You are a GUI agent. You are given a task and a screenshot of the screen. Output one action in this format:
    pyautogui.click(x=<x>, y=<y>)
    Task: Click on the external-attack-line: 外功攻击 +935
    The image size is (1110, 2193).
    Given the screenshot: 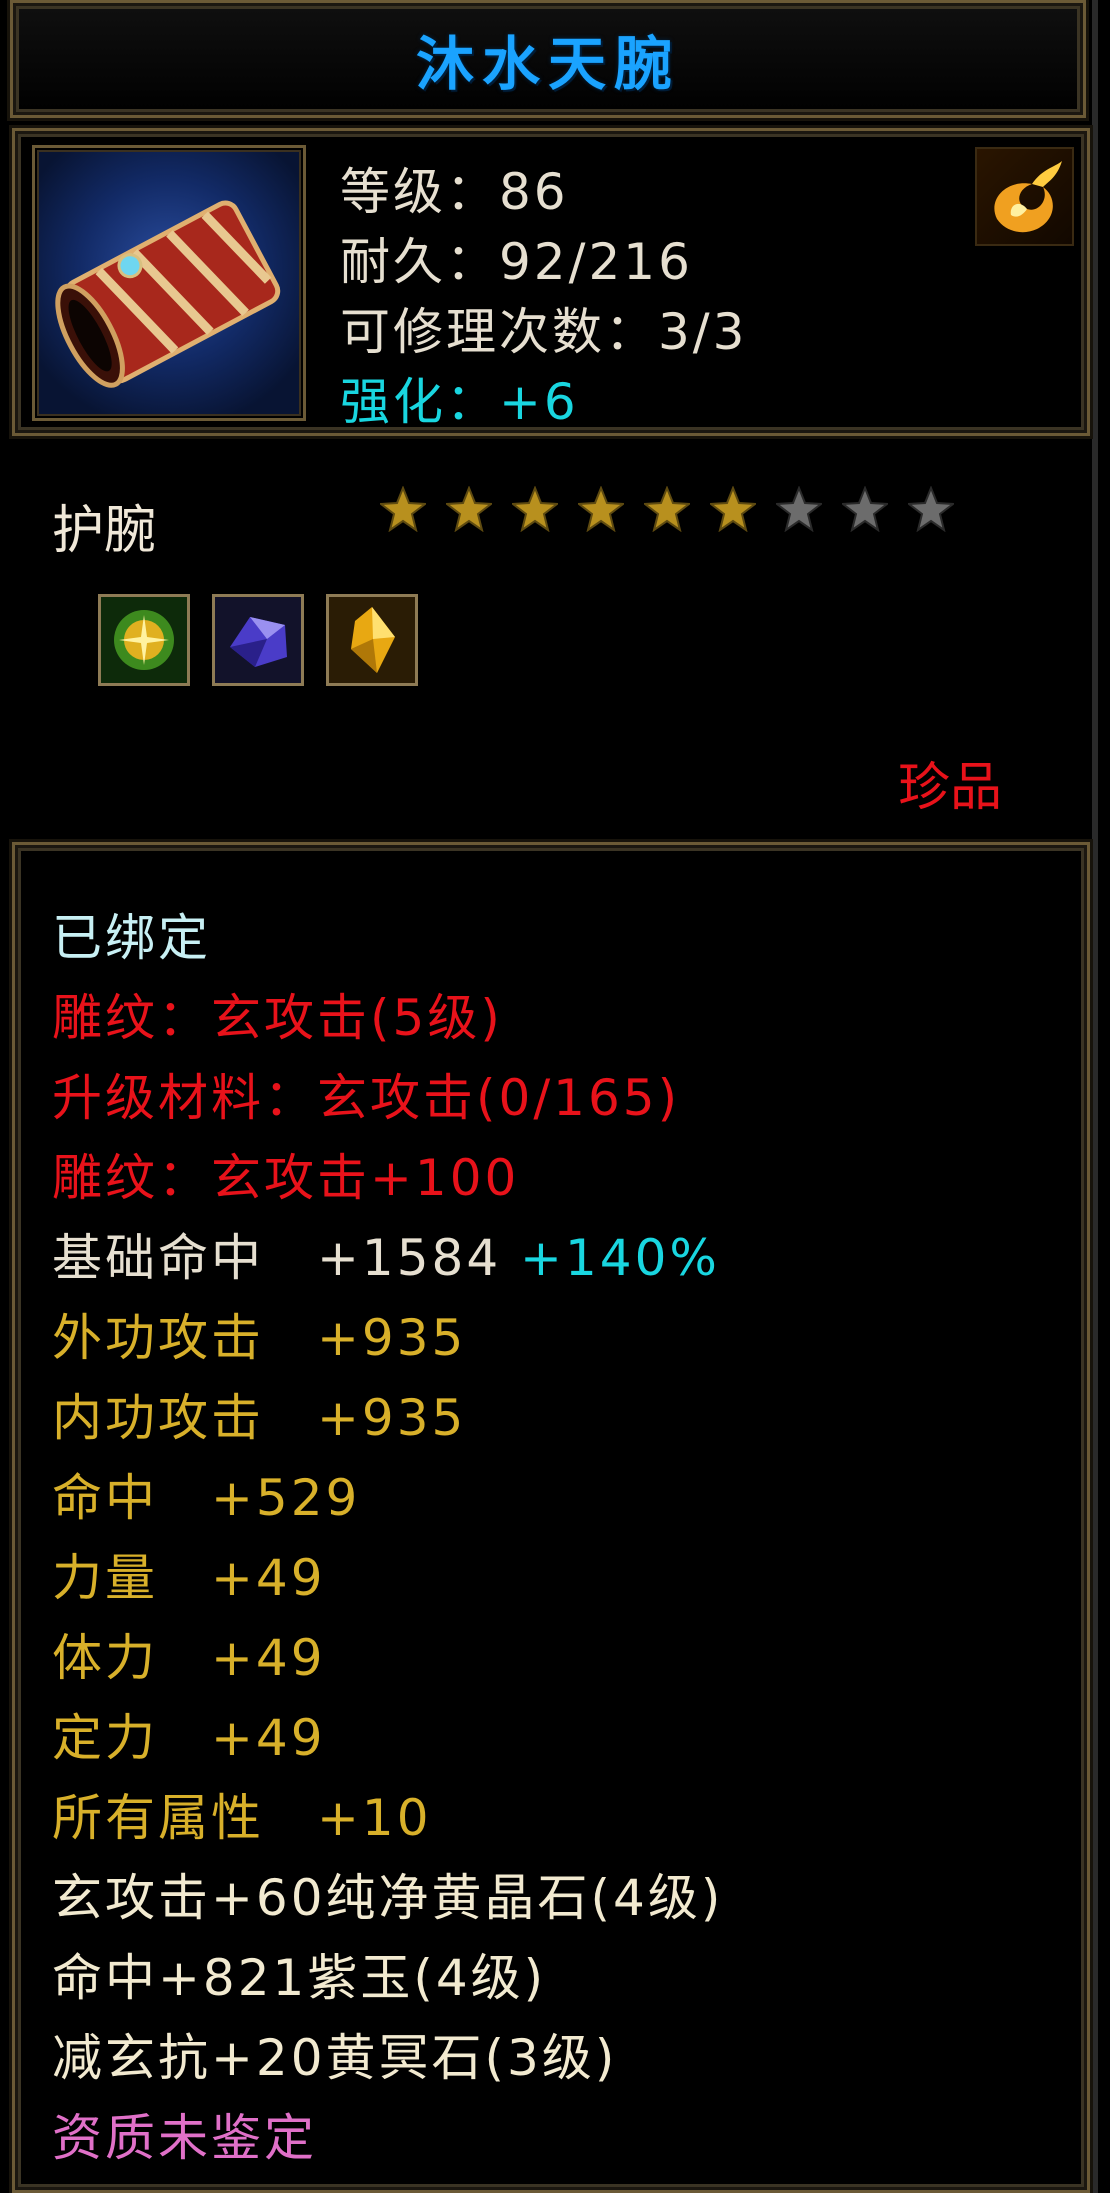 What is the action you would take?
    pyautogui.click(x=259, y=1338)
    